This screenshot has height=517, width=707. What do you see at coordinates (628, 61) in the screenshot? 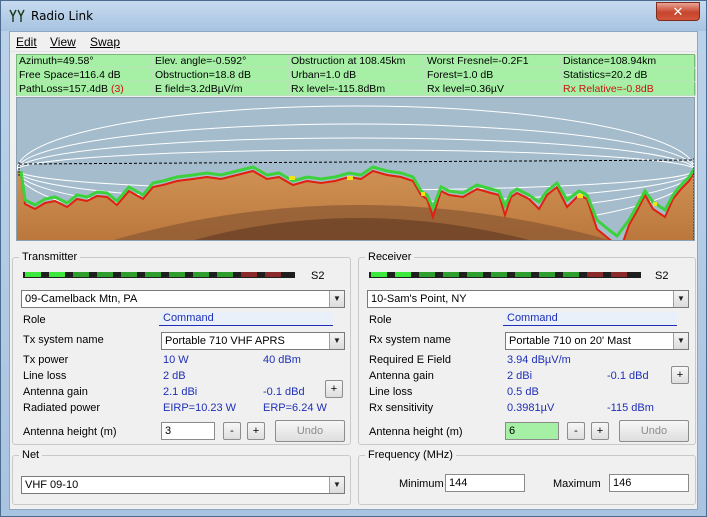
I see `stat-distance: Distance=108.94km` at bounding box center [628, 61].